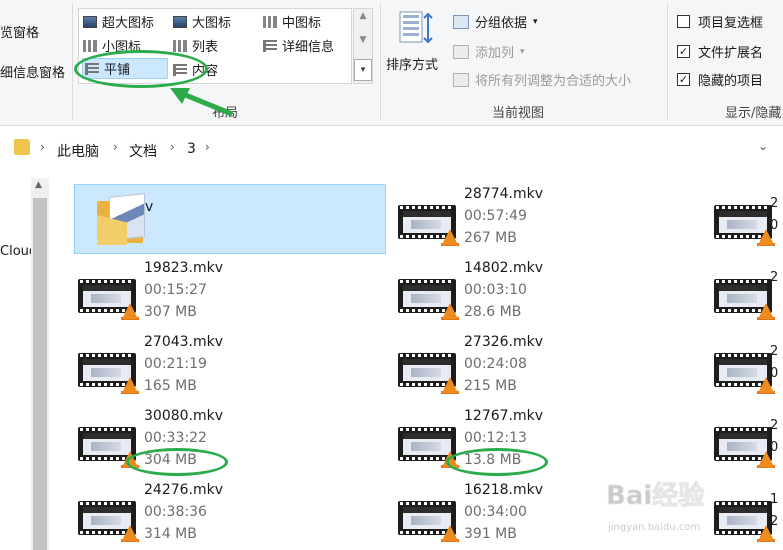 The image size is (783, 550). I want to click on file-name: 30080.mkv, so click(184, 416).